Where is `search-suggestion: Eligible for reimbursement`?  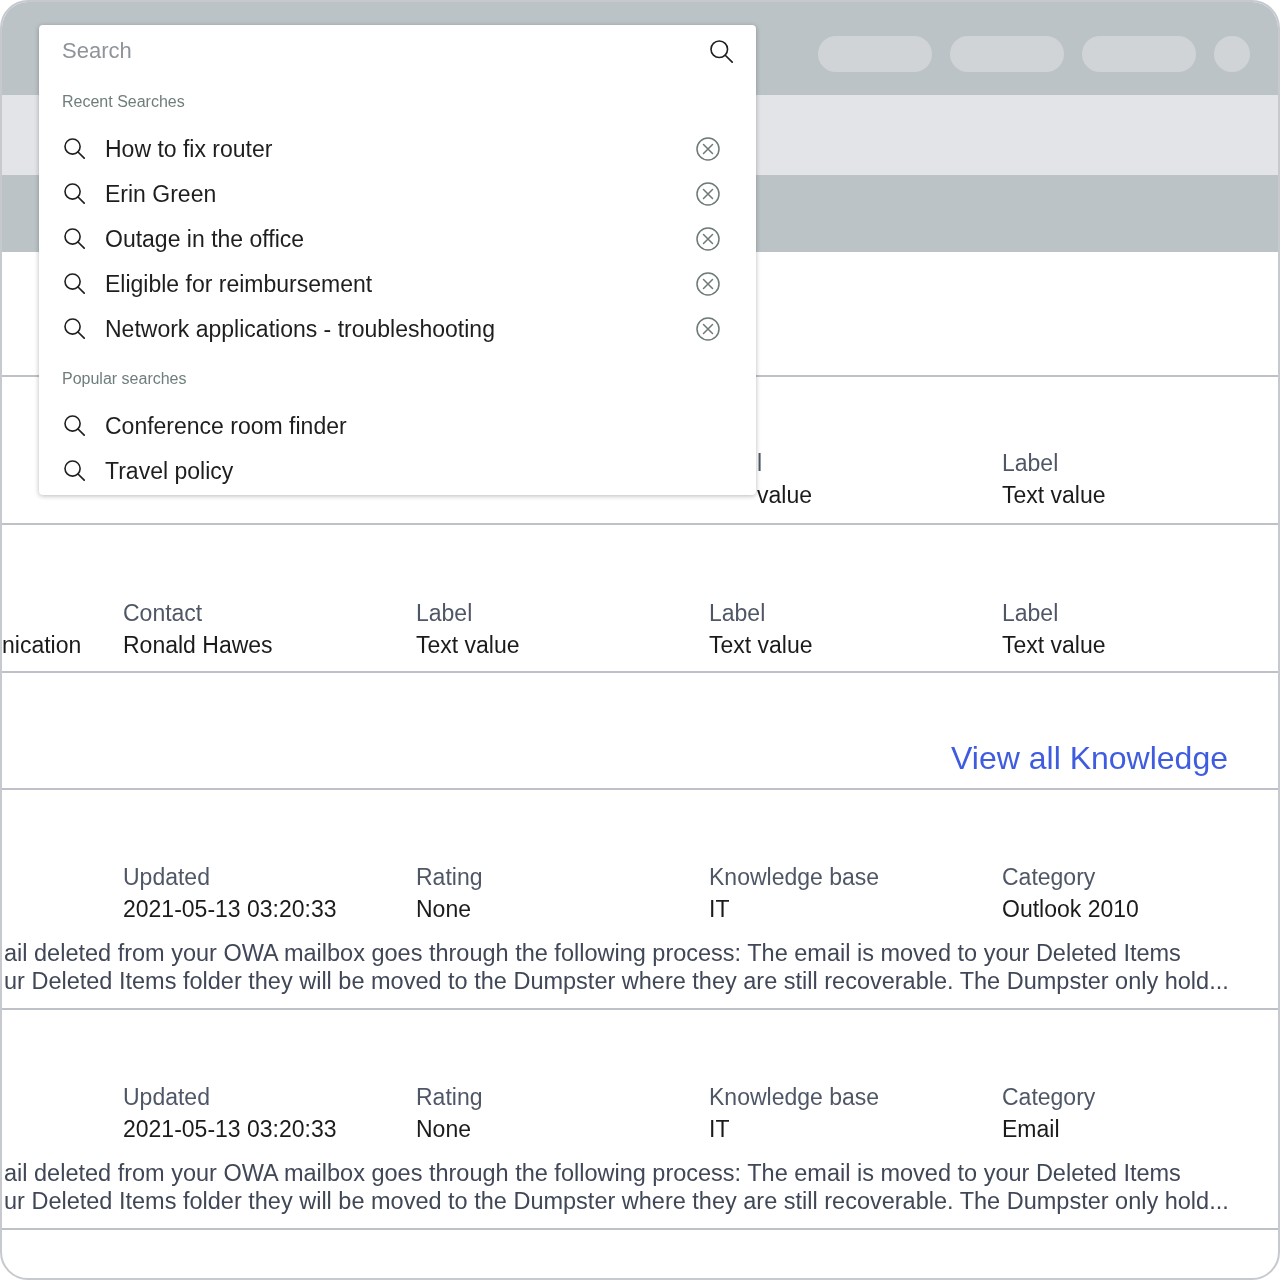 search-suggestion: Eligible for reimbursement is located at coordinates (218, 283).